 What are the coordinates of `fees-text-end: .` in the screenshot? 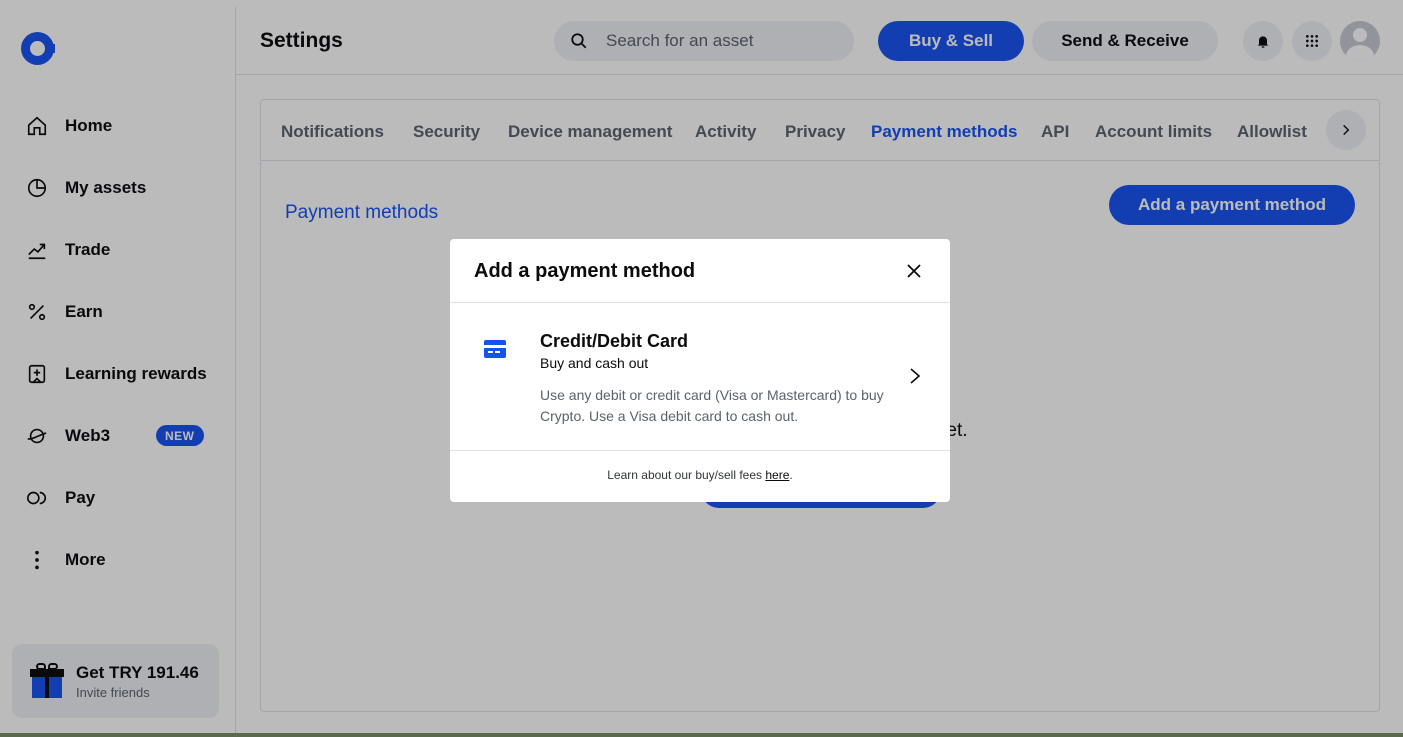 It's located at (791, 475).